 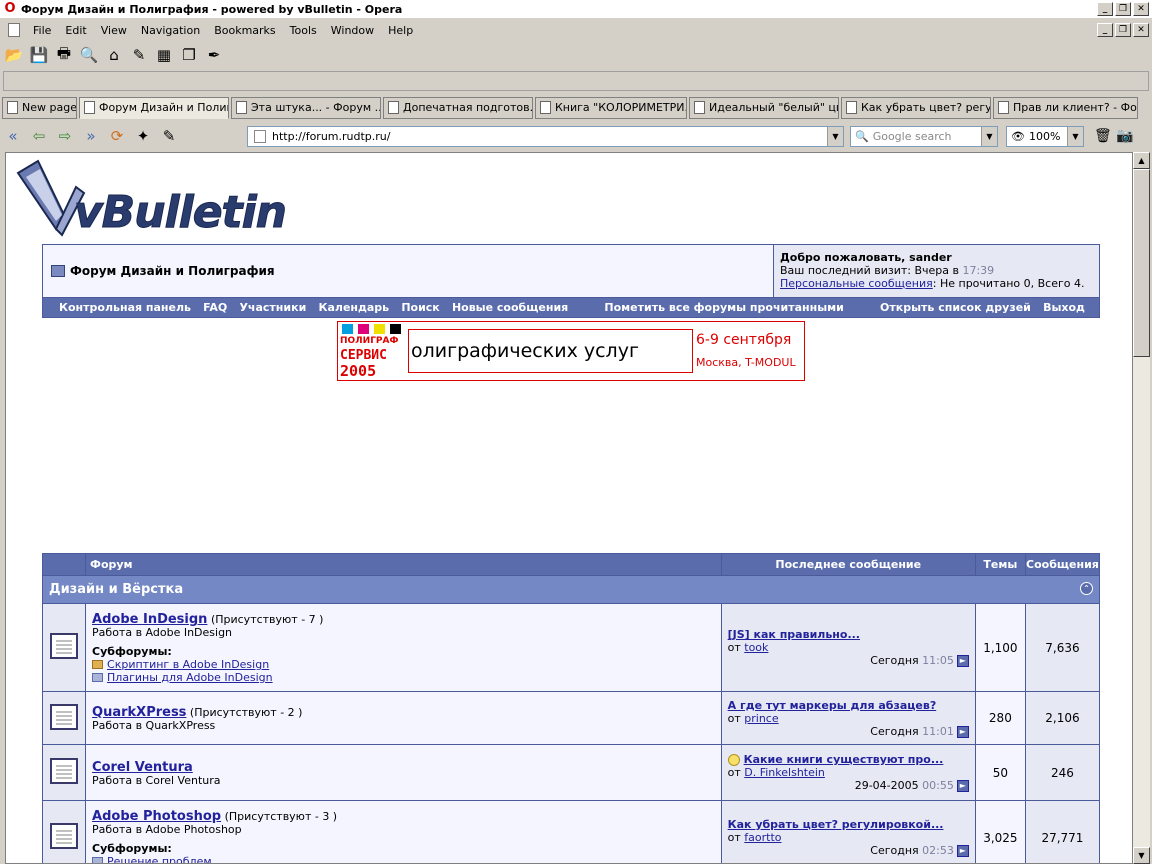 I want to click on restore-button: ❐, so click(x=1123, y=9).